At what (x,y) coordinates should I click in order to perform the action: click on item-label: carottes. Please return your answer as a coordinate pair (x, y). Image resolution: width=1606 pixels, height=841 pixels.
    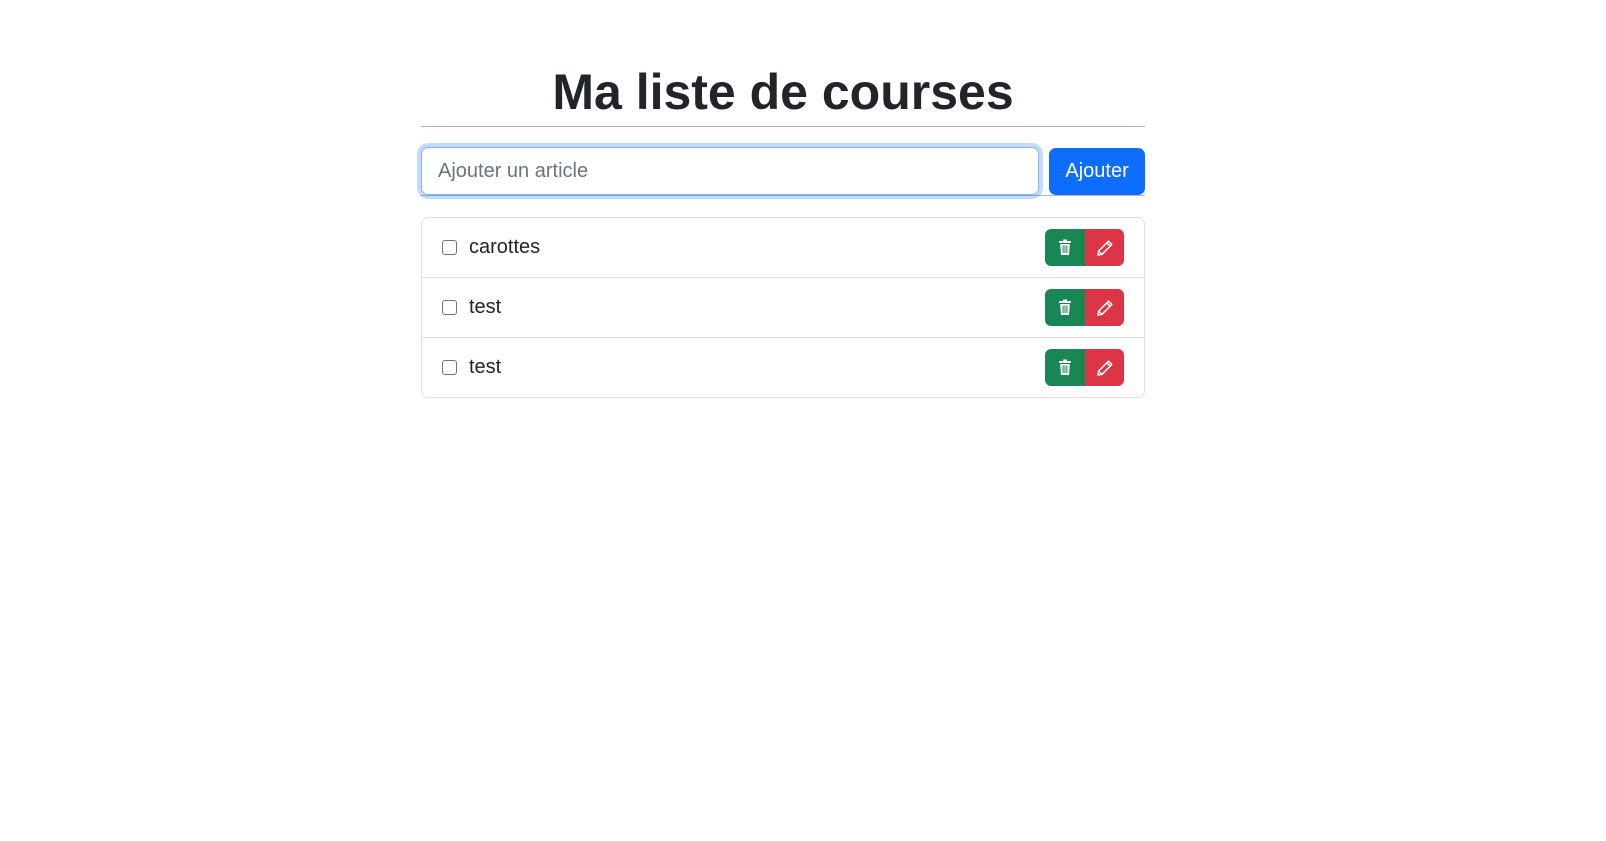
    Looking at the image, I should click on (505, 247).